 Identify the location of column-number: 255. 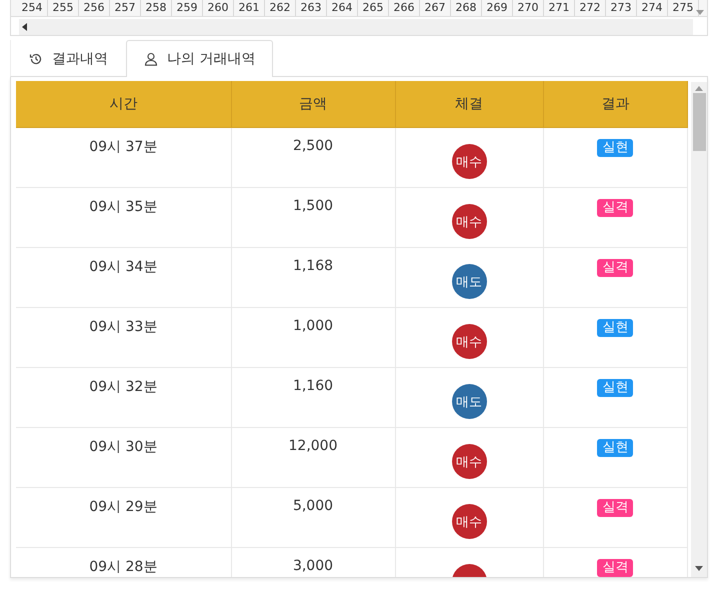
(63, 8).